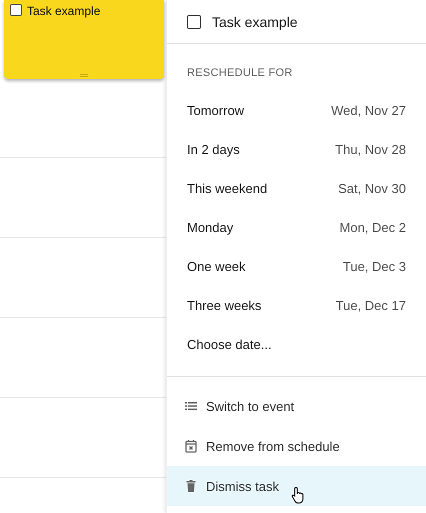 This screenshot has width=426, height=513. I want to click on task-card: Task example, so click(84, 39).